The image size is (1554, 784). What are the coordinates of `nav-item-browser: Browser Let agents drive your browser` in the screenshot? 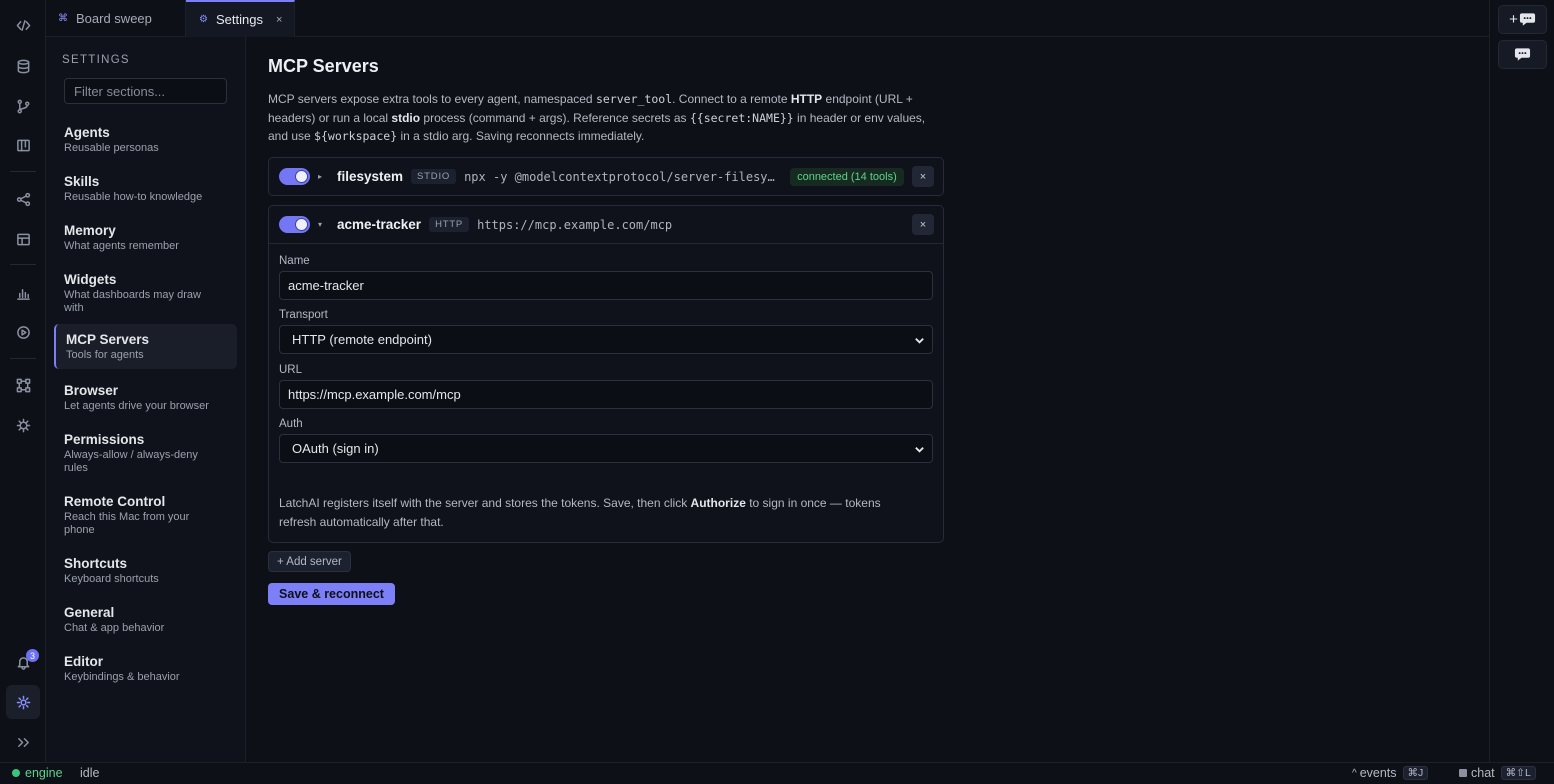 It's located at (145, 400).